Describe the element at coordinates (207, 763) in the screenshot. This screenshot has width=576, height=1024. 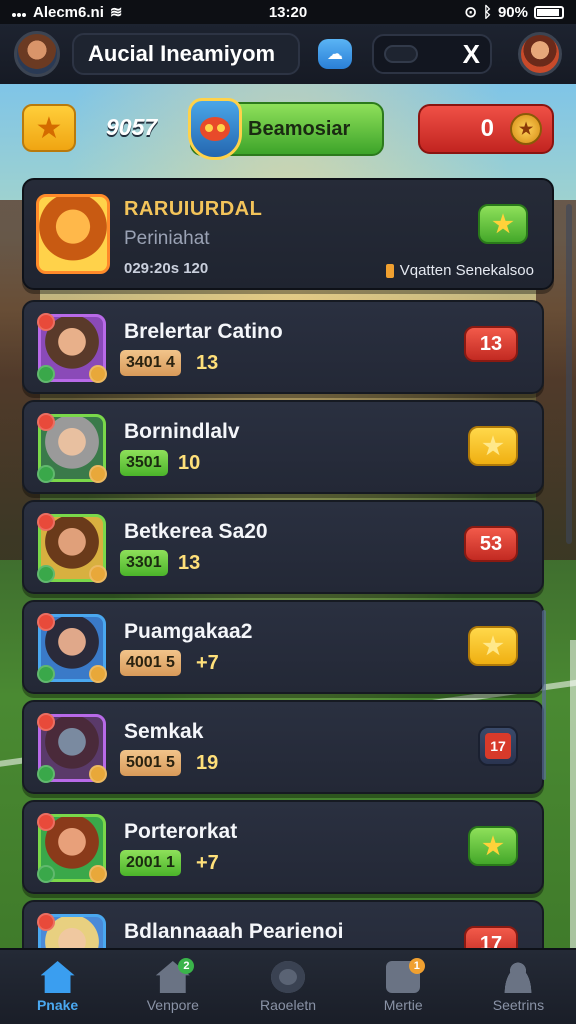
I see `player-level: 19` at that location.